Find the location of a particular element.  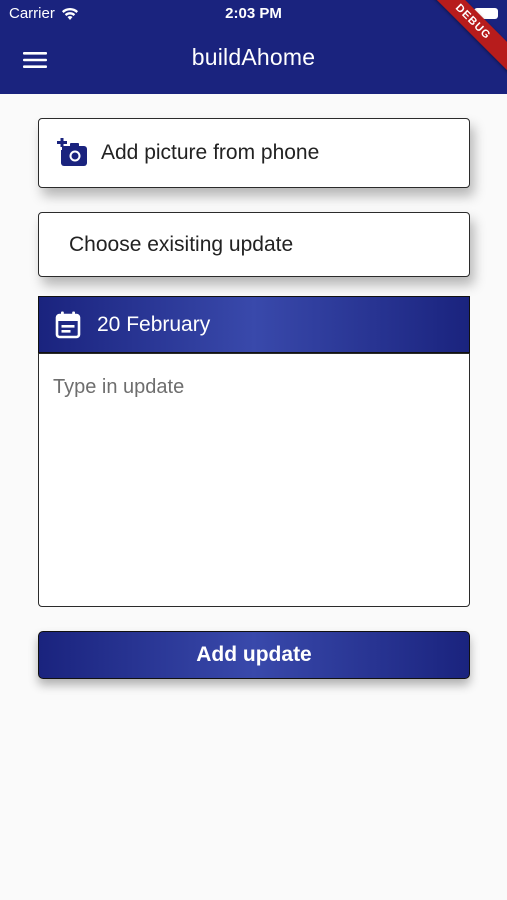

app-bar: Carrier 2:03 PM buildAhome DEBUG is located at coordinates (253, 47).